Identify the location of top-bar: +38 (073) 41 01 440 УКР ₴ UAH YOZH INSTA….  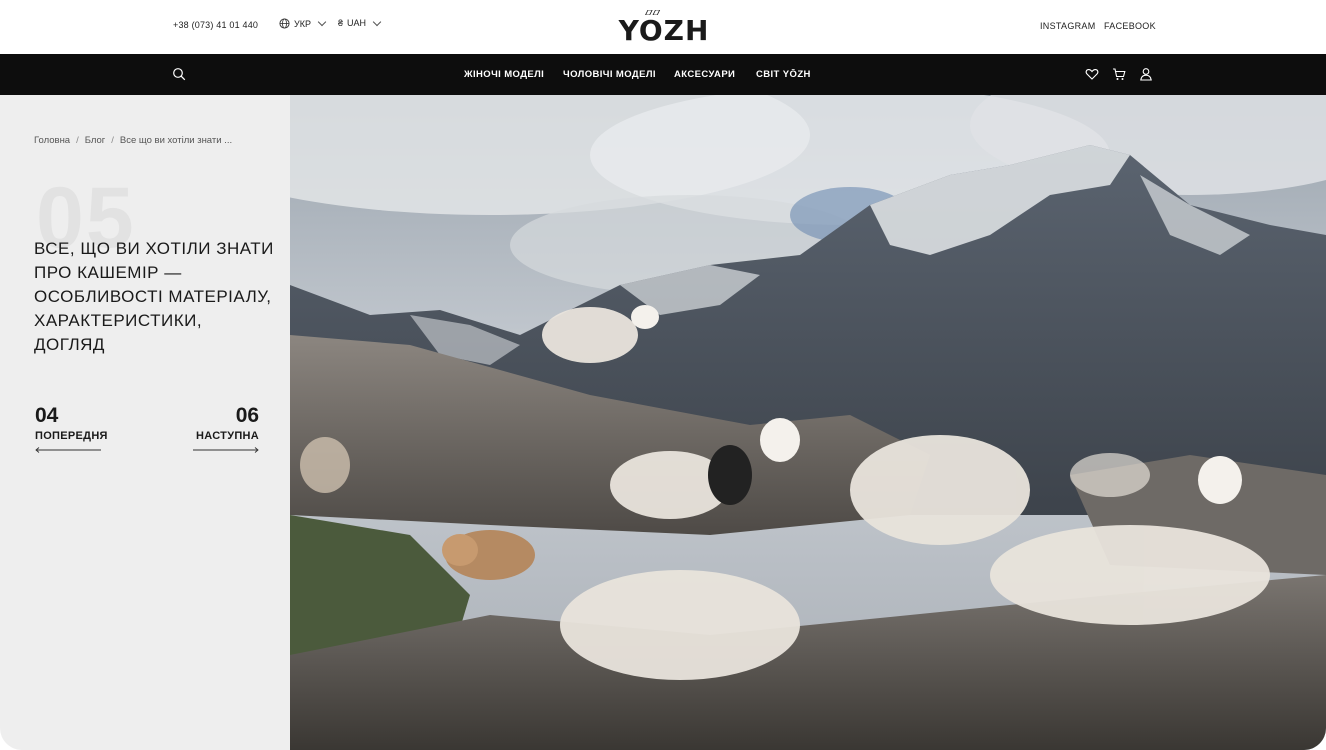
(663, 27).